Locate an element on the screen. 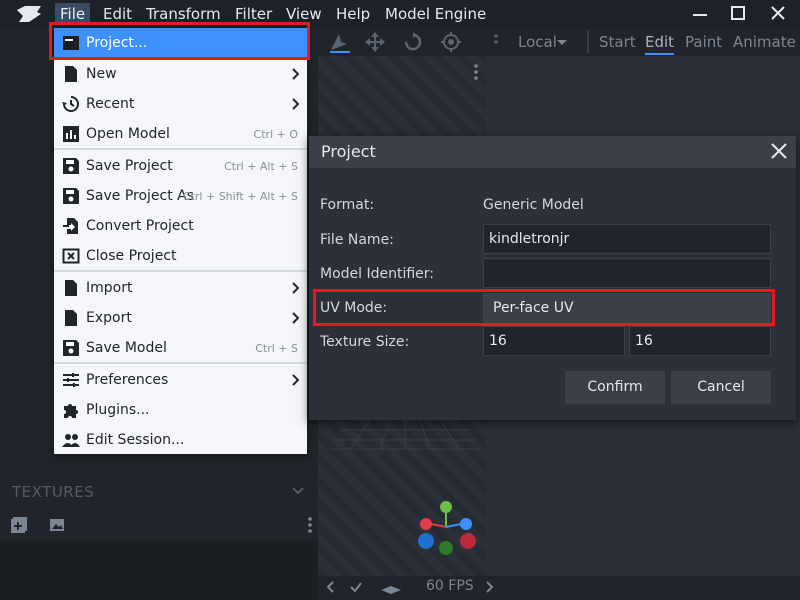 The width and height of the screenshot is (800, 600). fps-counter: 60 FPS is located at coordinates (450, 586).